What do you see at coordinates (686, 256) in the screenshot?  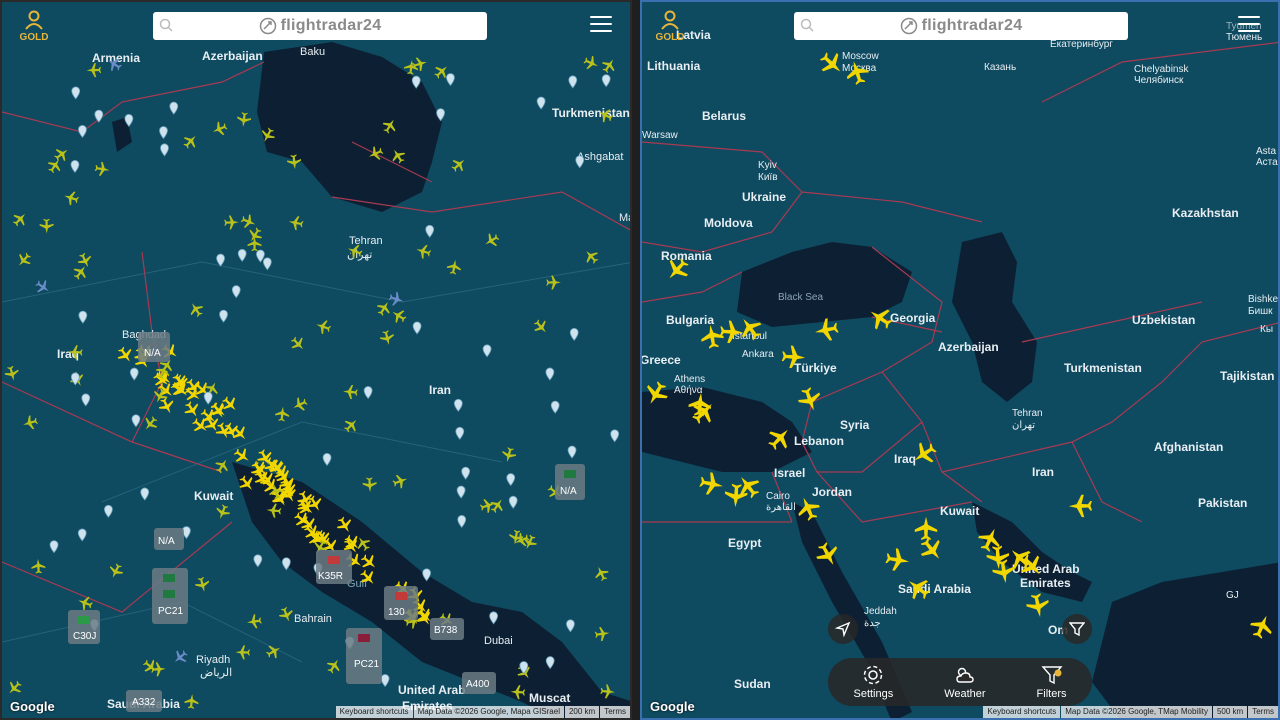 I see `label-romania: Romania` at bounding box center [686, 256].